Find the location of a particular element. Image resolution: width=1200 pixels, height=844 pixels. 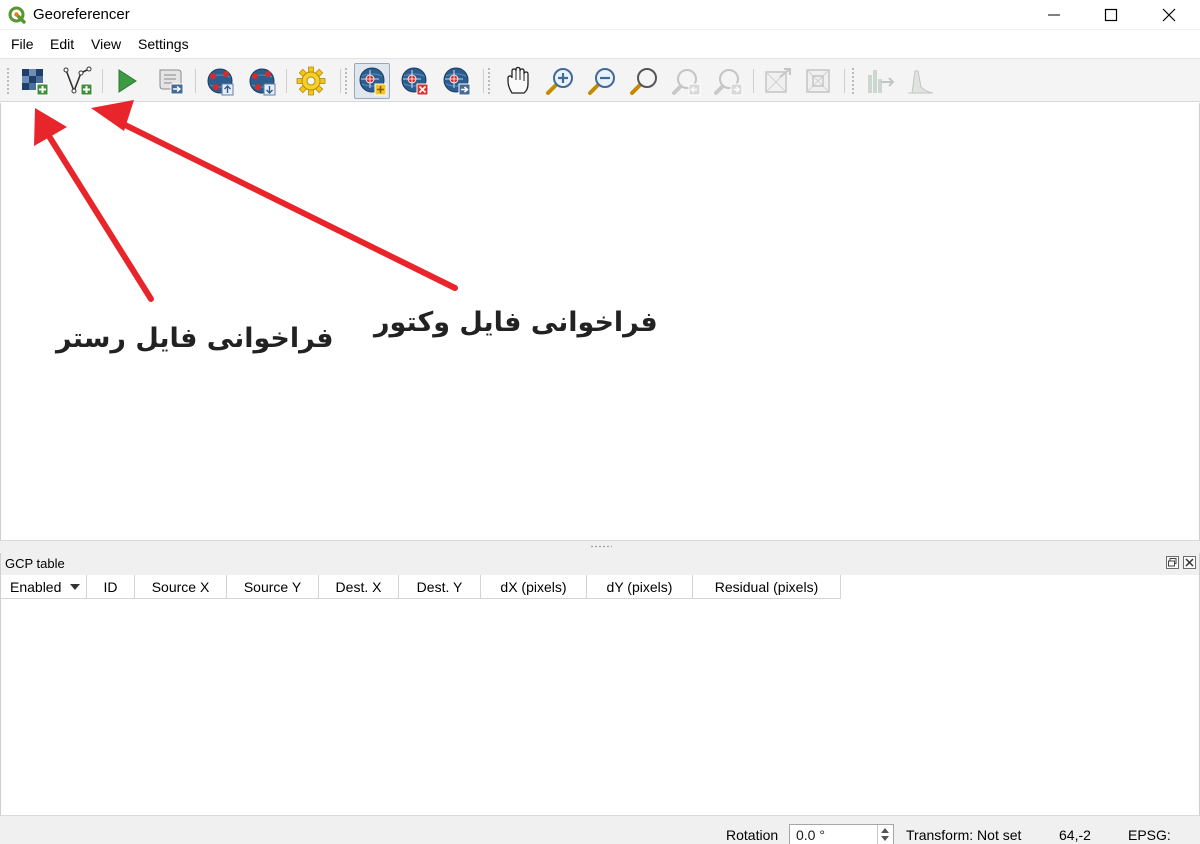

zoom-next-button is located at coordinates (728, 81).